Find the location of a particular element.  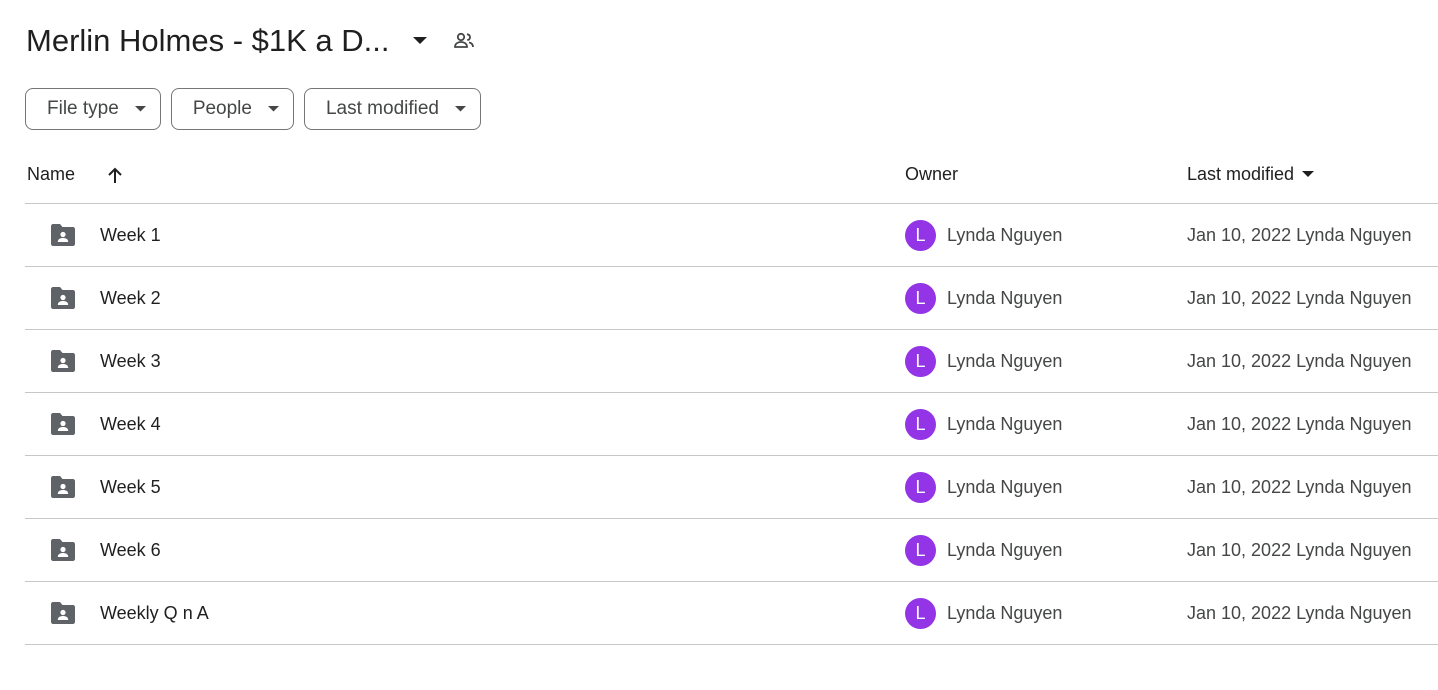

file-name: Week 3 is located at coordinates (130, 361).